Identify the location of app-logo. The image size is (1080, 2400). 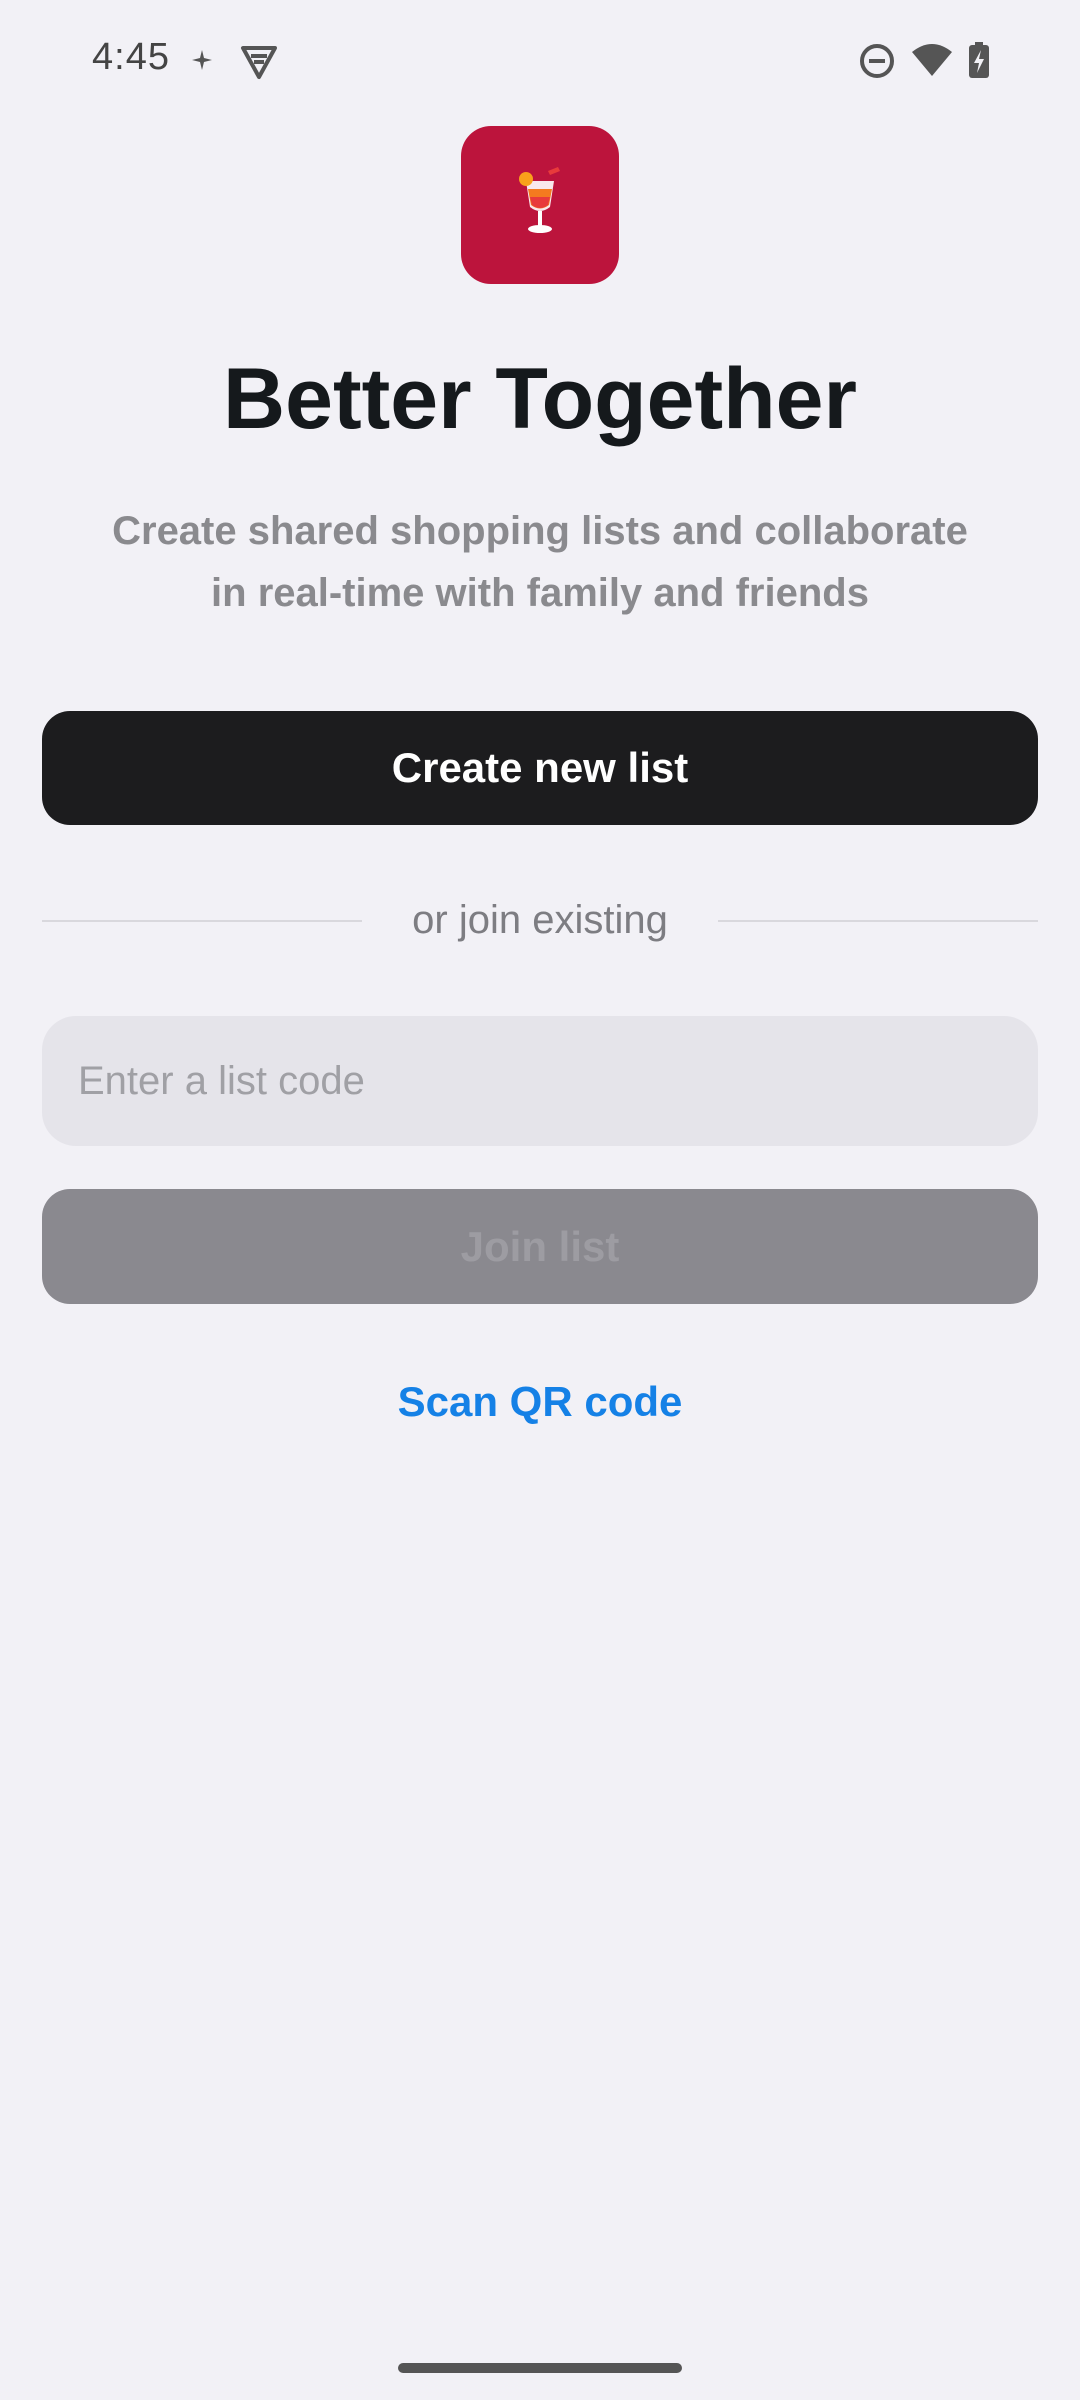
(540, 205).